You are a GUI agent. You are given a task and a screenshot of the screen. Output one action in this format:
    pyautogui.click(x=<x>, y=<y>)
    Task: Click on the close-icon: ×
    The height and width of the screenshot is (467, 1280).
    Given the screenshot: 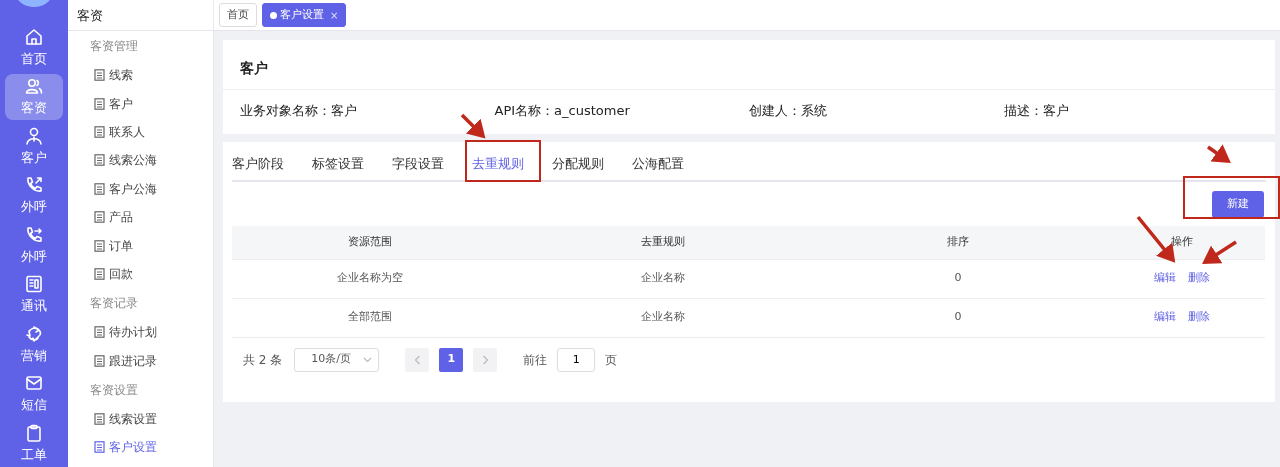 What is the action you would take?
    pyautogui.click(x=334, y=15)
    